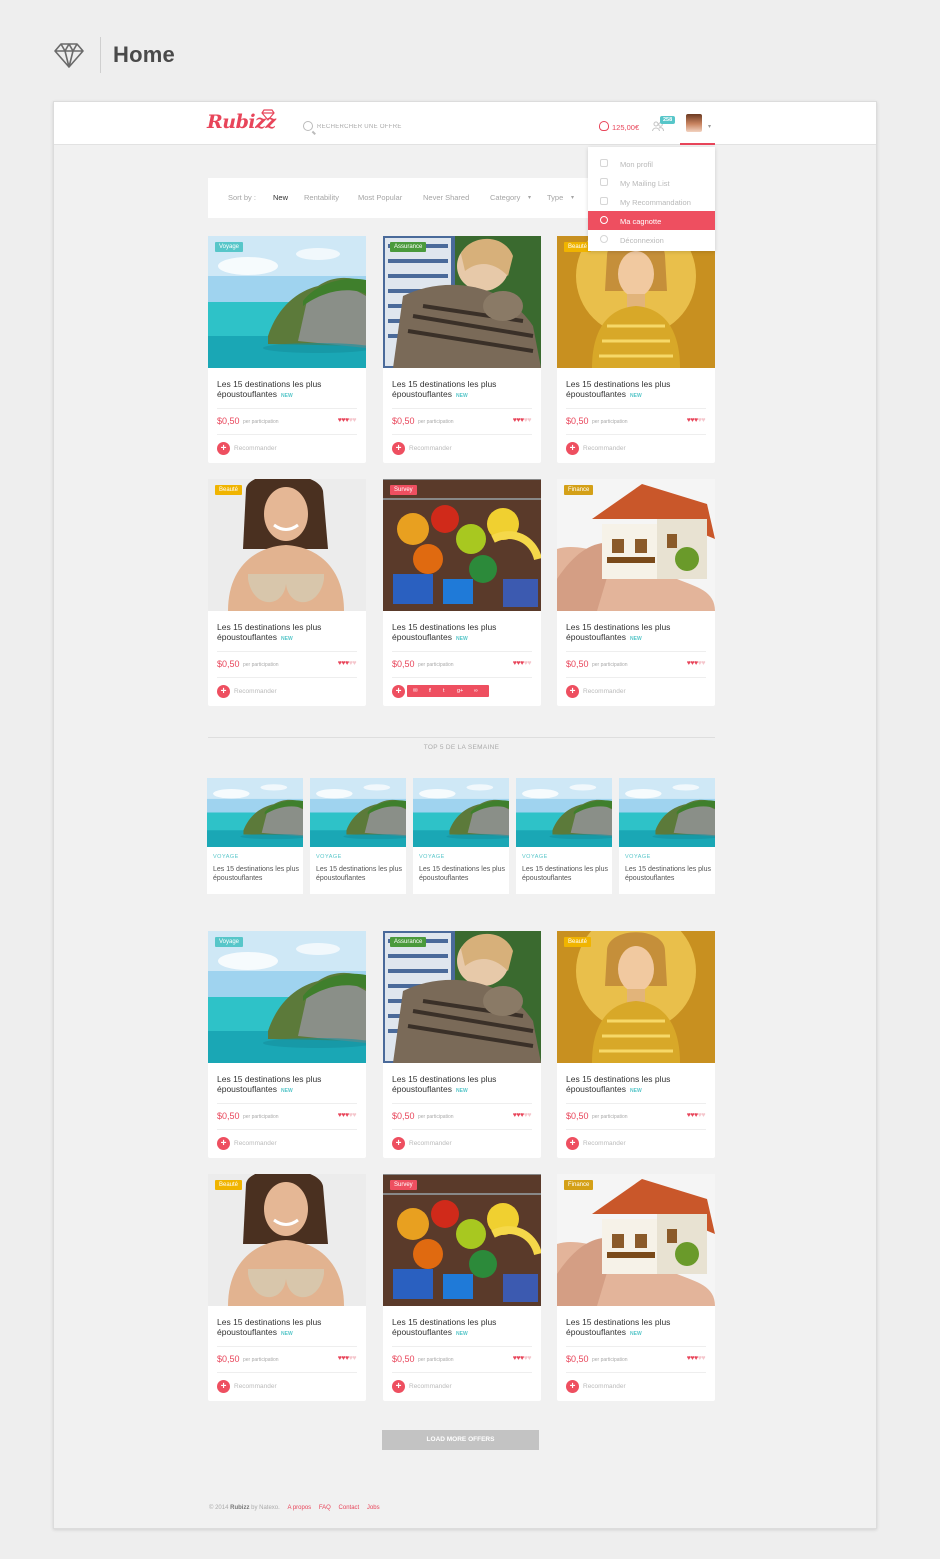 Image resolution: width=940 pixels, height=1559 pixels. Describe the element at coordinates (460, 691) in the screenshot. I see `google-plus-icon: g+` at that location.